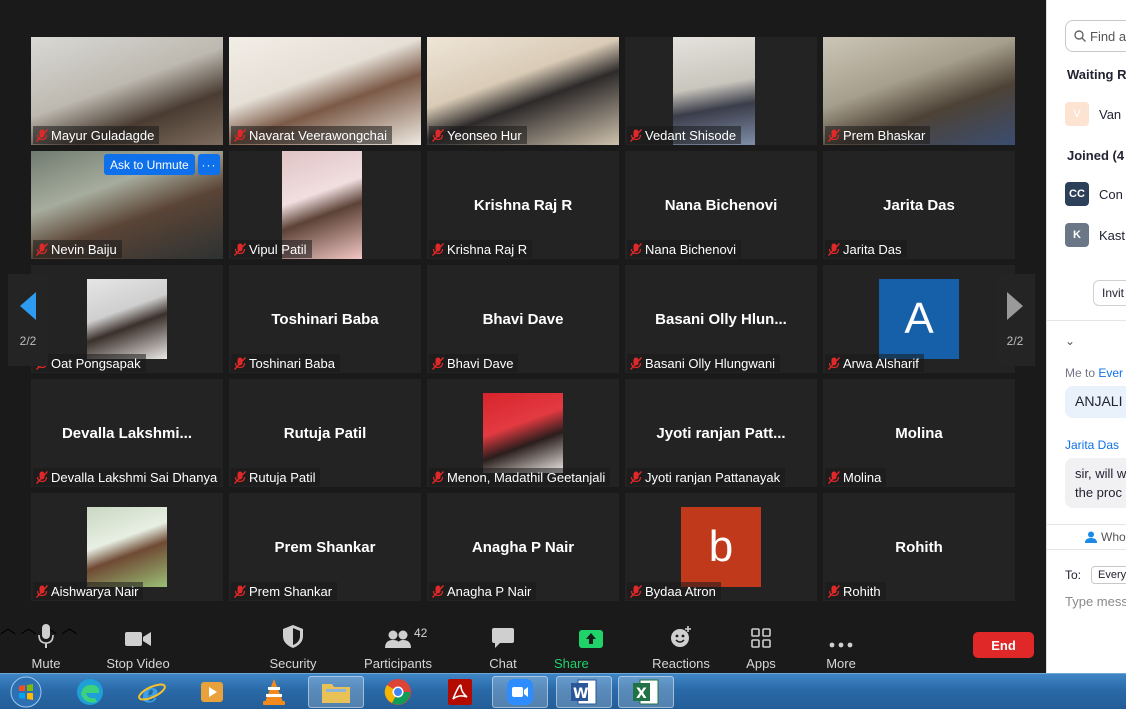 This screenshot has height=709, width=1126. I want to click on participant-tile: Prem Bhaskar, so click(919, 91).